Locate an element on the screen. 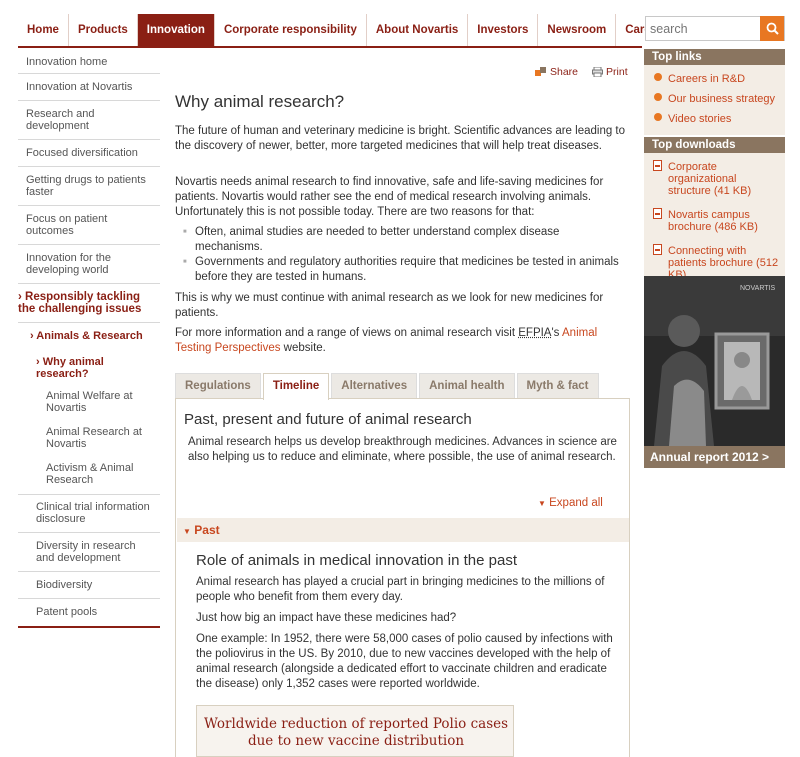 This screenshot has width=800, height=757. tab-regulations: Regulations is located at coordinates (218, 385).